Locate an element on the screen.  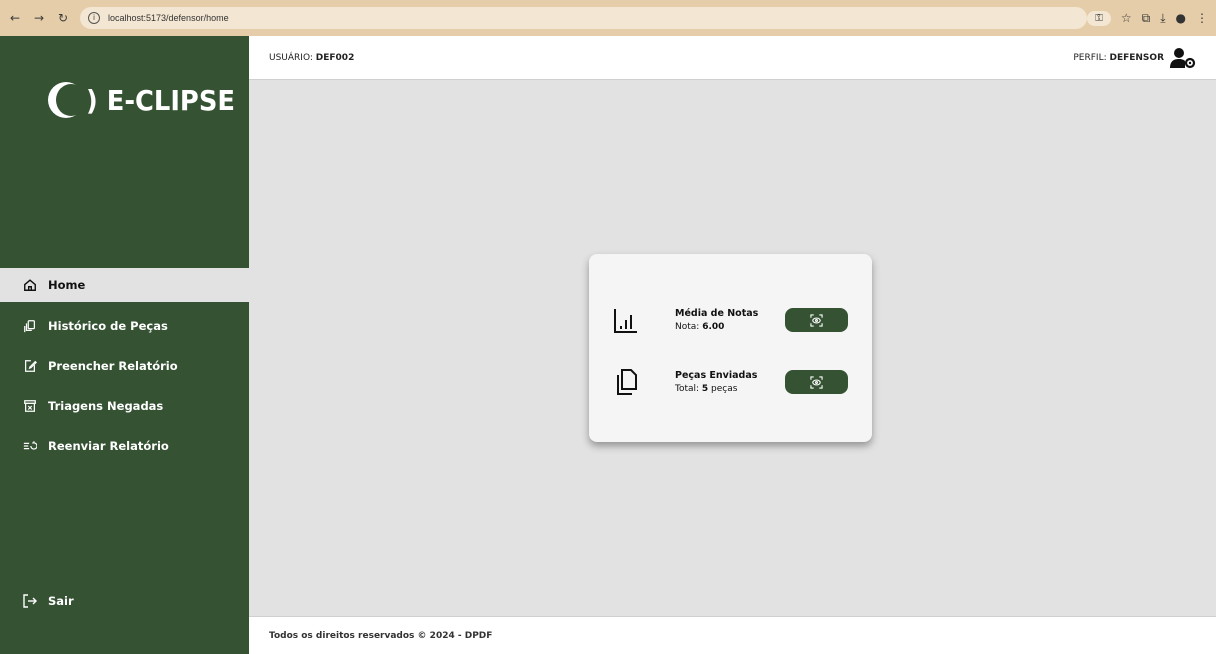
address-bar: i localhost:5173/defensor/home is located at coordinates (584, 18).